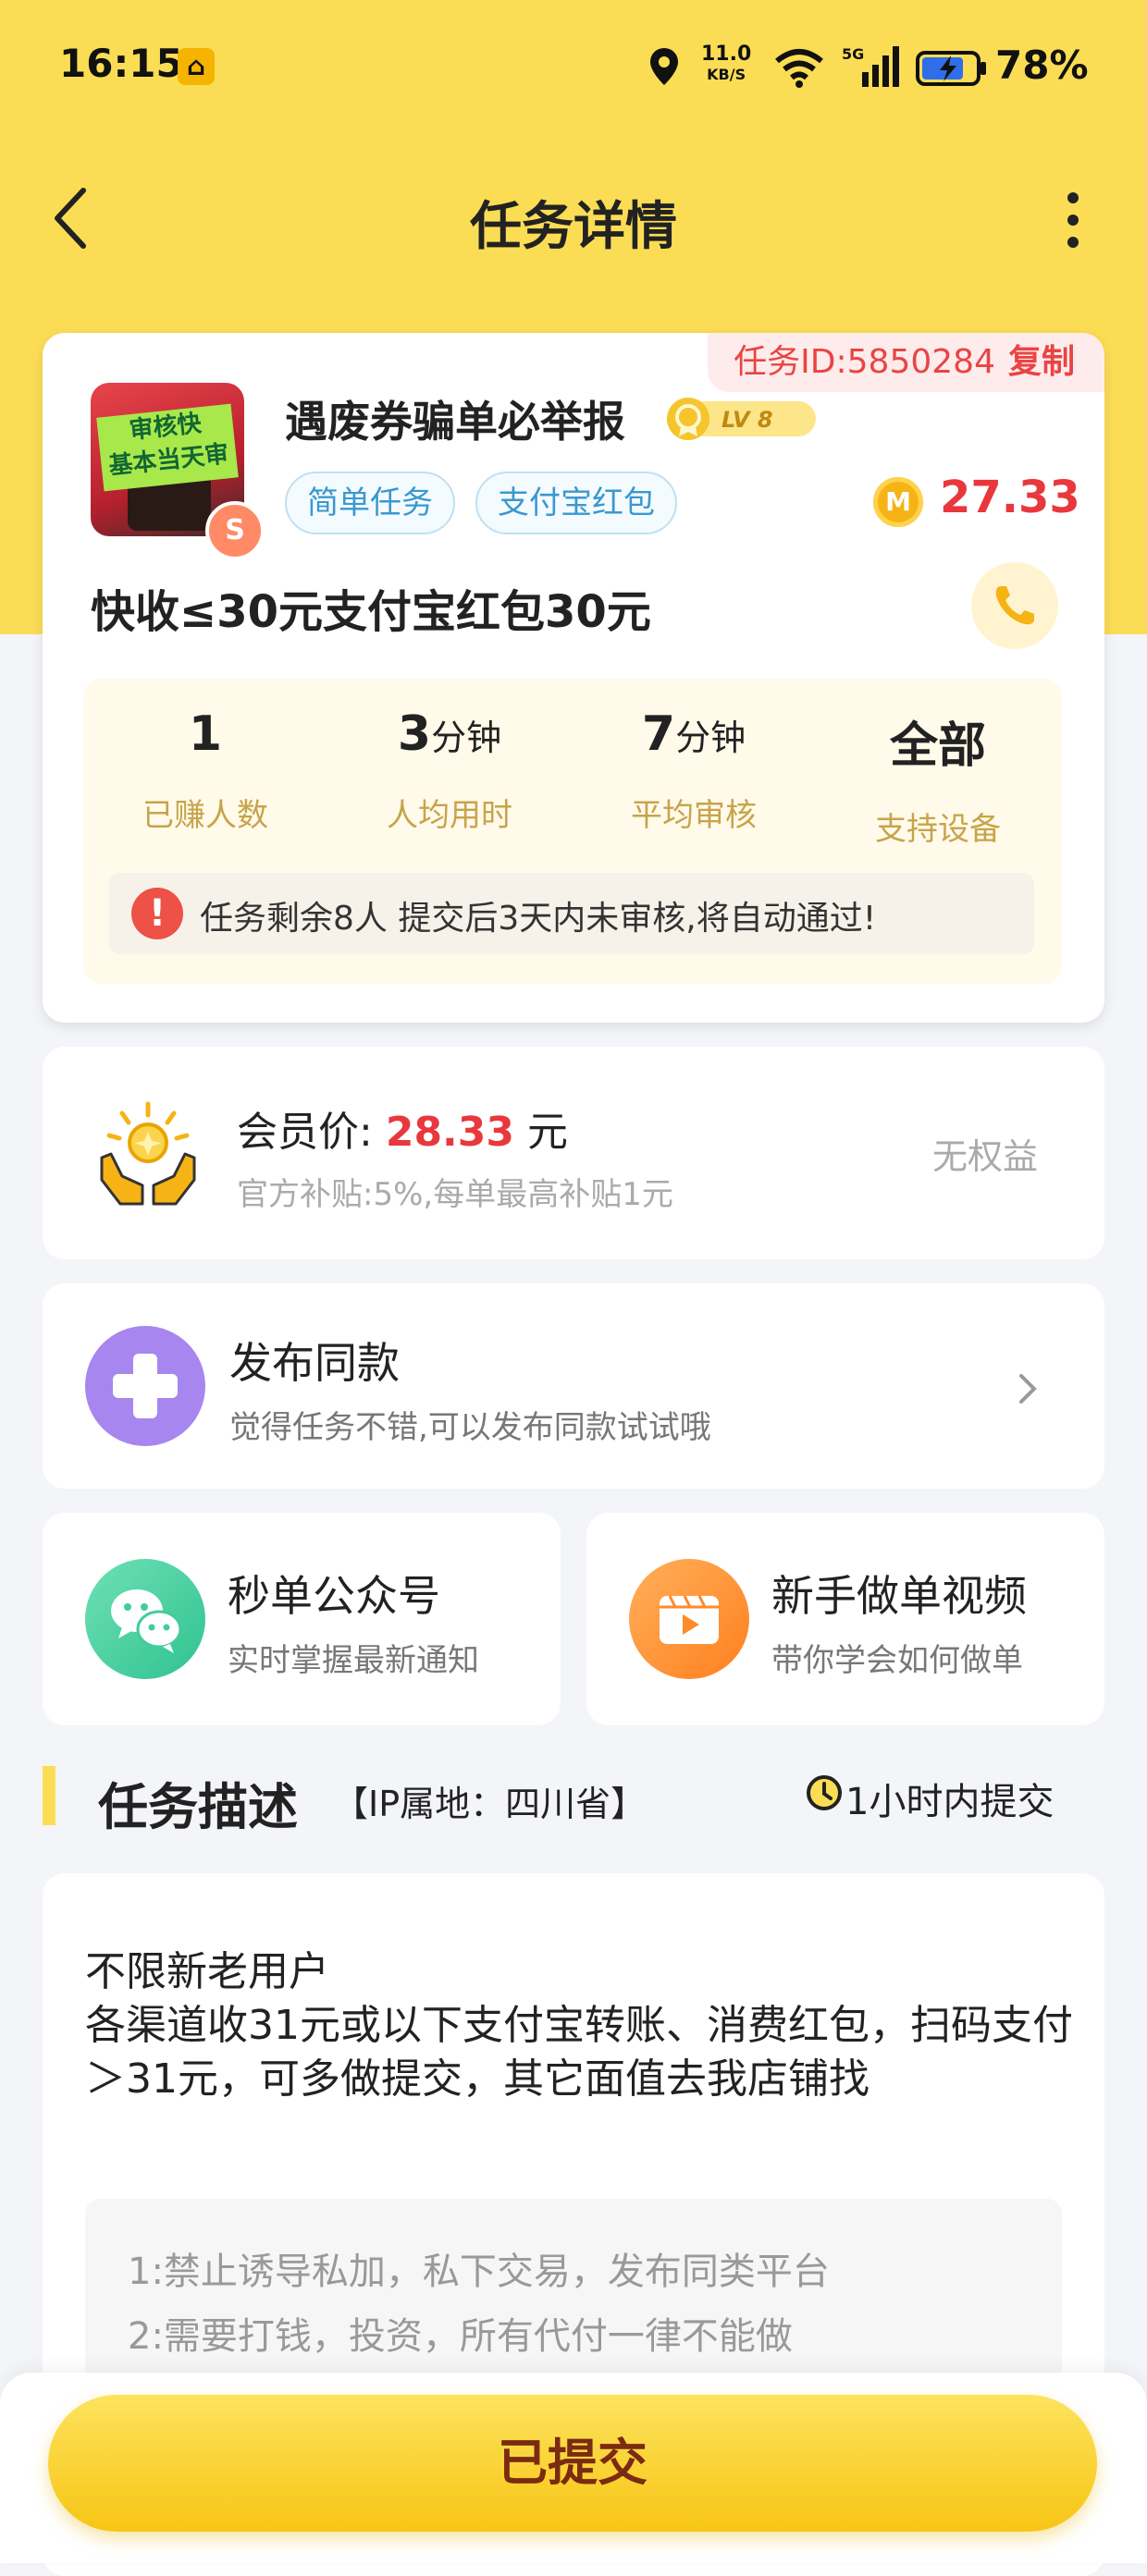 The width and height of the screenshot is (1147, 2576). I want to click on net-speed-unit: KB/S, so click(726, 74).